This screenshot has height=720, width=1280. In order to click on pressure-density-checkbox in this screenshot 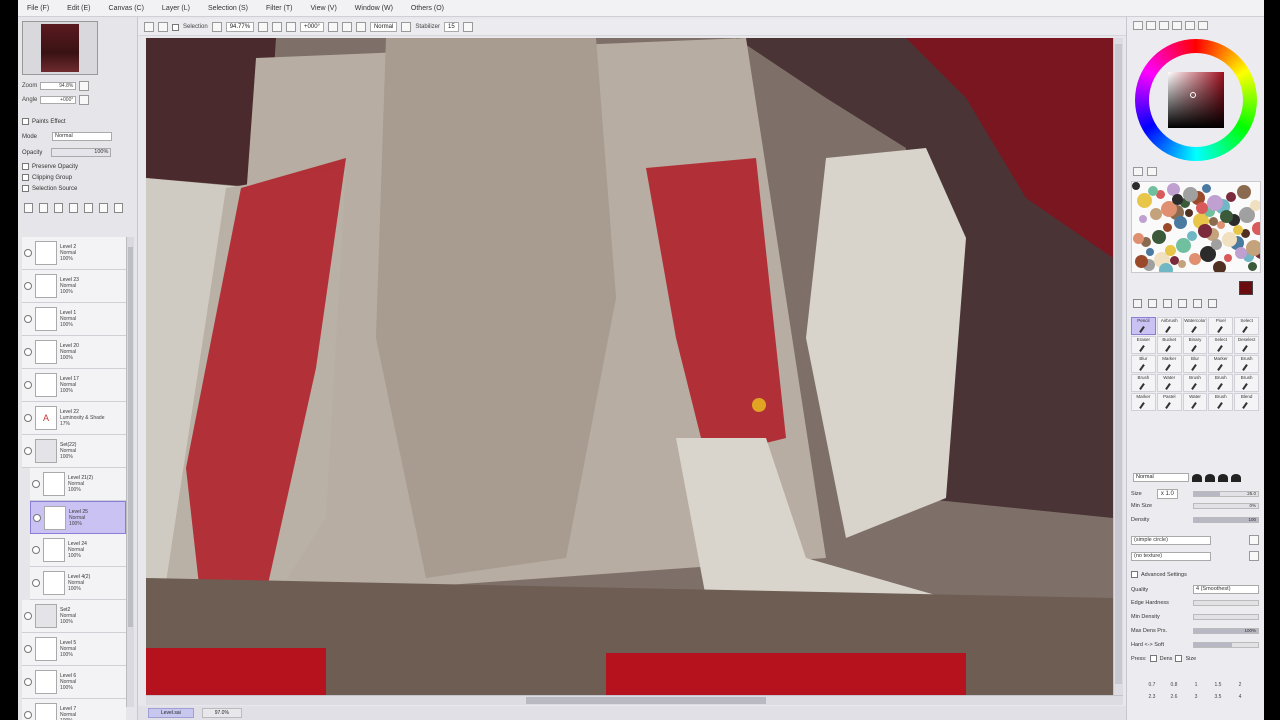, I will do `click(1153, 658)`.